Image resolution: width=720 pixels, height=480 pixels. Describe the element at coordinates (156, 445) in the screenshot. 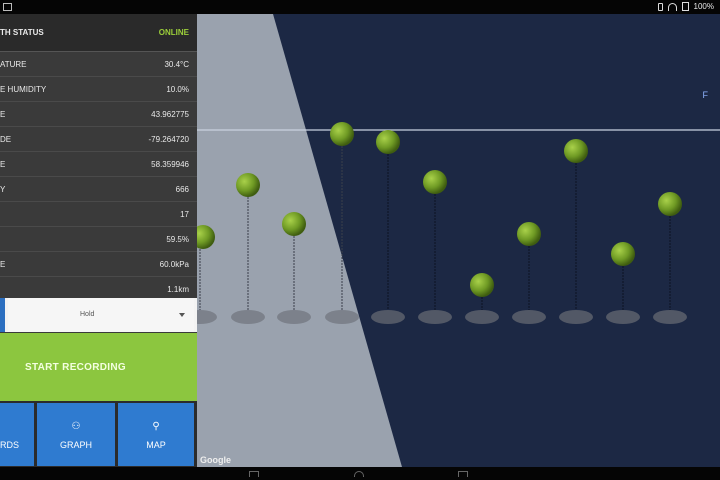

I see `map-label: MAP` at that location.